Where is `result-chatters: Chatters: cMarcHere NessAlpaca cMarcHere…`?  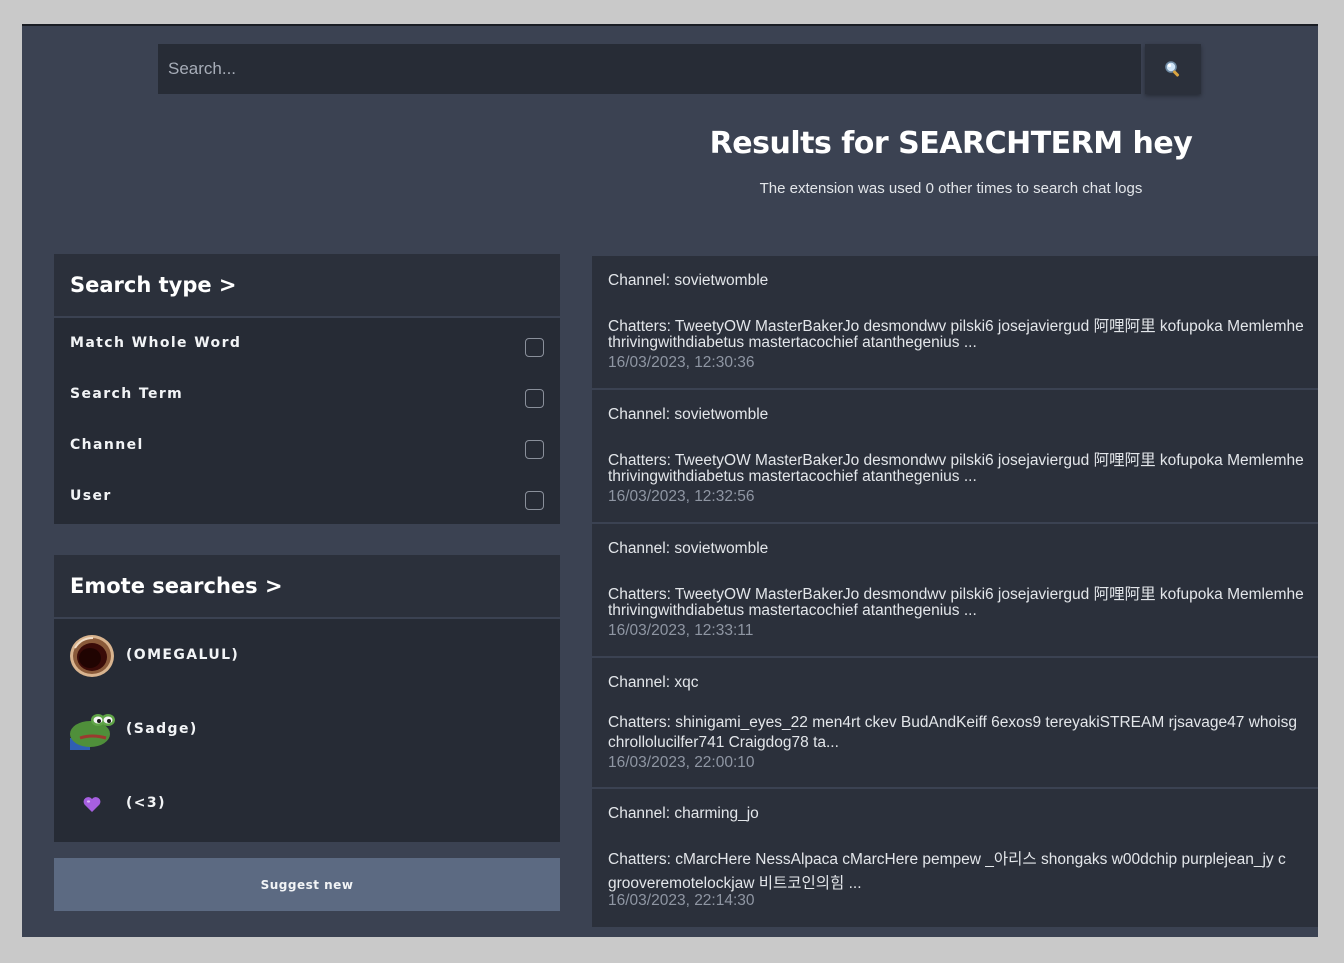 result-chatters: Chatters: cMarcHere NessAlpaca cMarcHere… is located at coordinates (947, 859).